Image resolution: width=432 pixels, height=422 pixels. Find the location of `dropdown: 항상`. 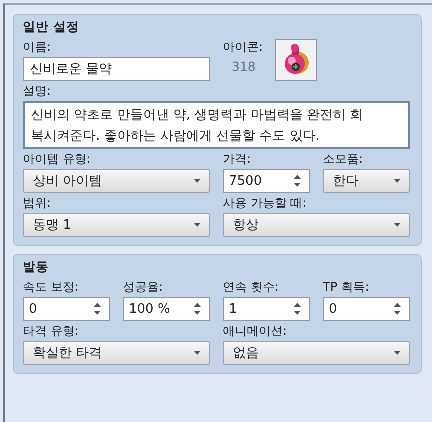

dropdown: 항상 is located at coordinates (316, 225).